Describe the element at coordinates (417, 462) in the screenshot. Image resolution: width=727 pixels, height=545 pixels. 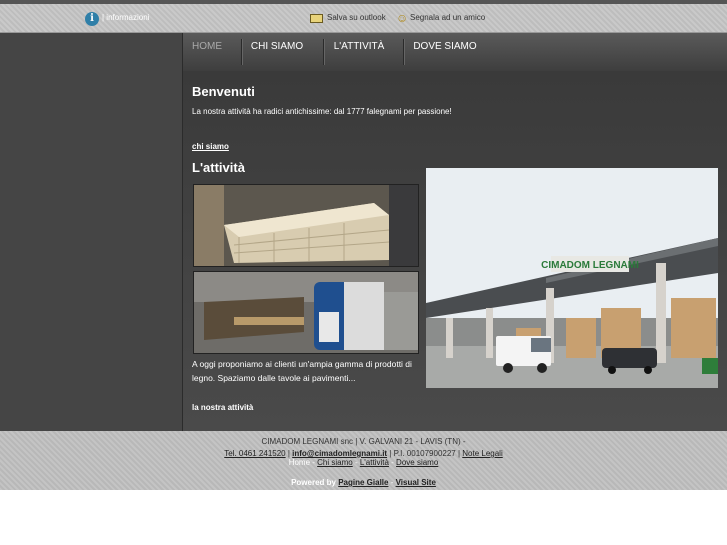
I see `footer-link-dove-siamo: Dove siamo` at that location.